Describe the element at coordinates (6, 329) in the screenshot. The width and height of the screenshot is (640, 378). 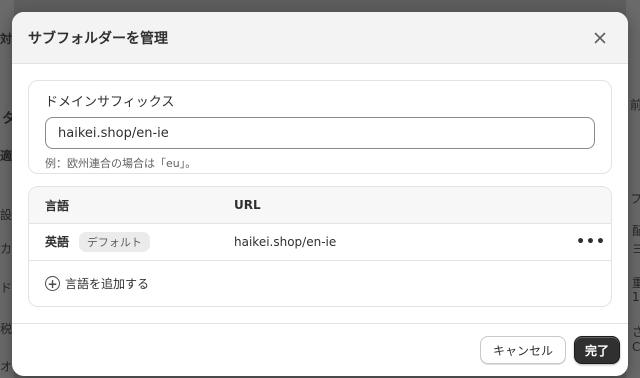
I see `background-text: 税` at that location.